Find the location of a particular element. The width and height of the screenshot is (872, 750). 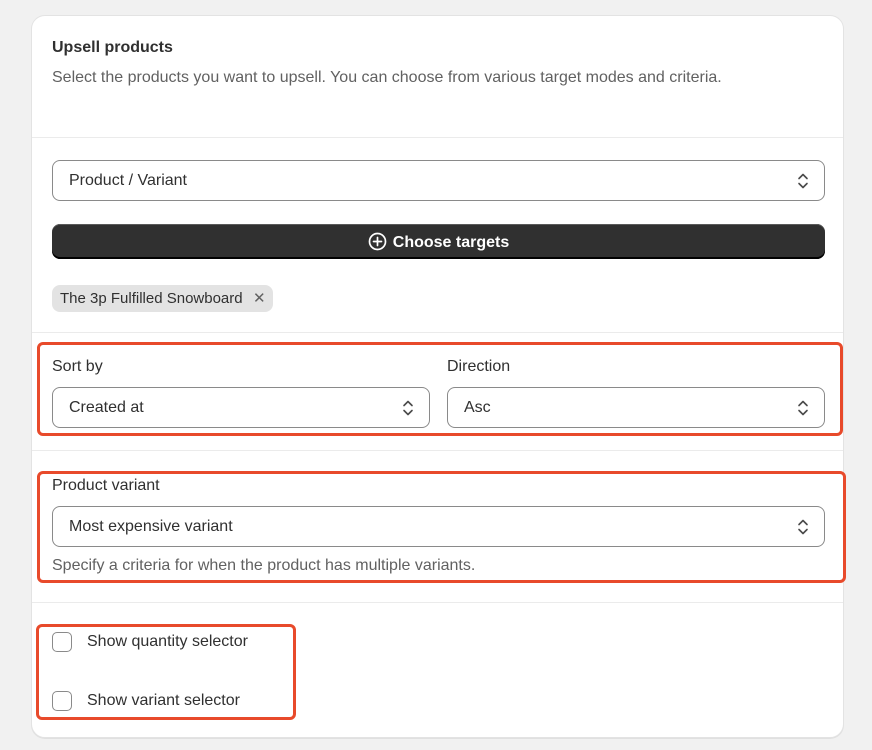

choose-targets-button: Choose targets is located at coordinates (438, 241).